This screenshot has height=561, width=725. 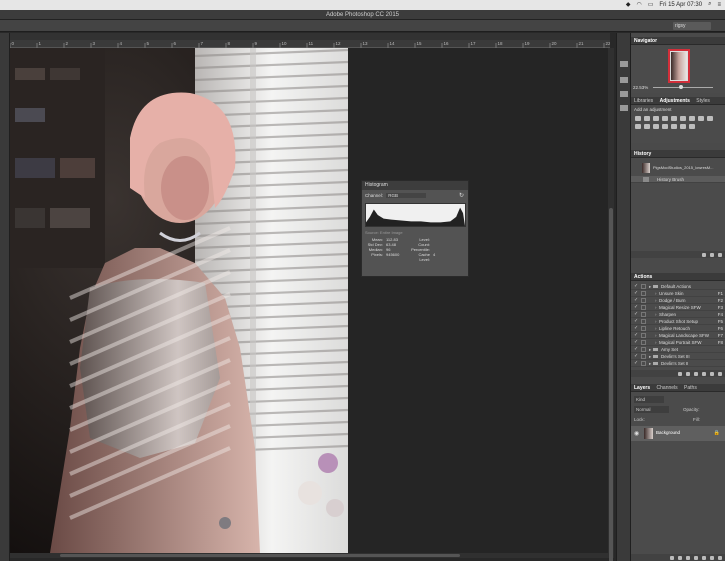 What do you see at coordinates (461, 195) in the screenshot?
I see `histogram-refresh-icon: ↻` at bounding box center [461, 195].